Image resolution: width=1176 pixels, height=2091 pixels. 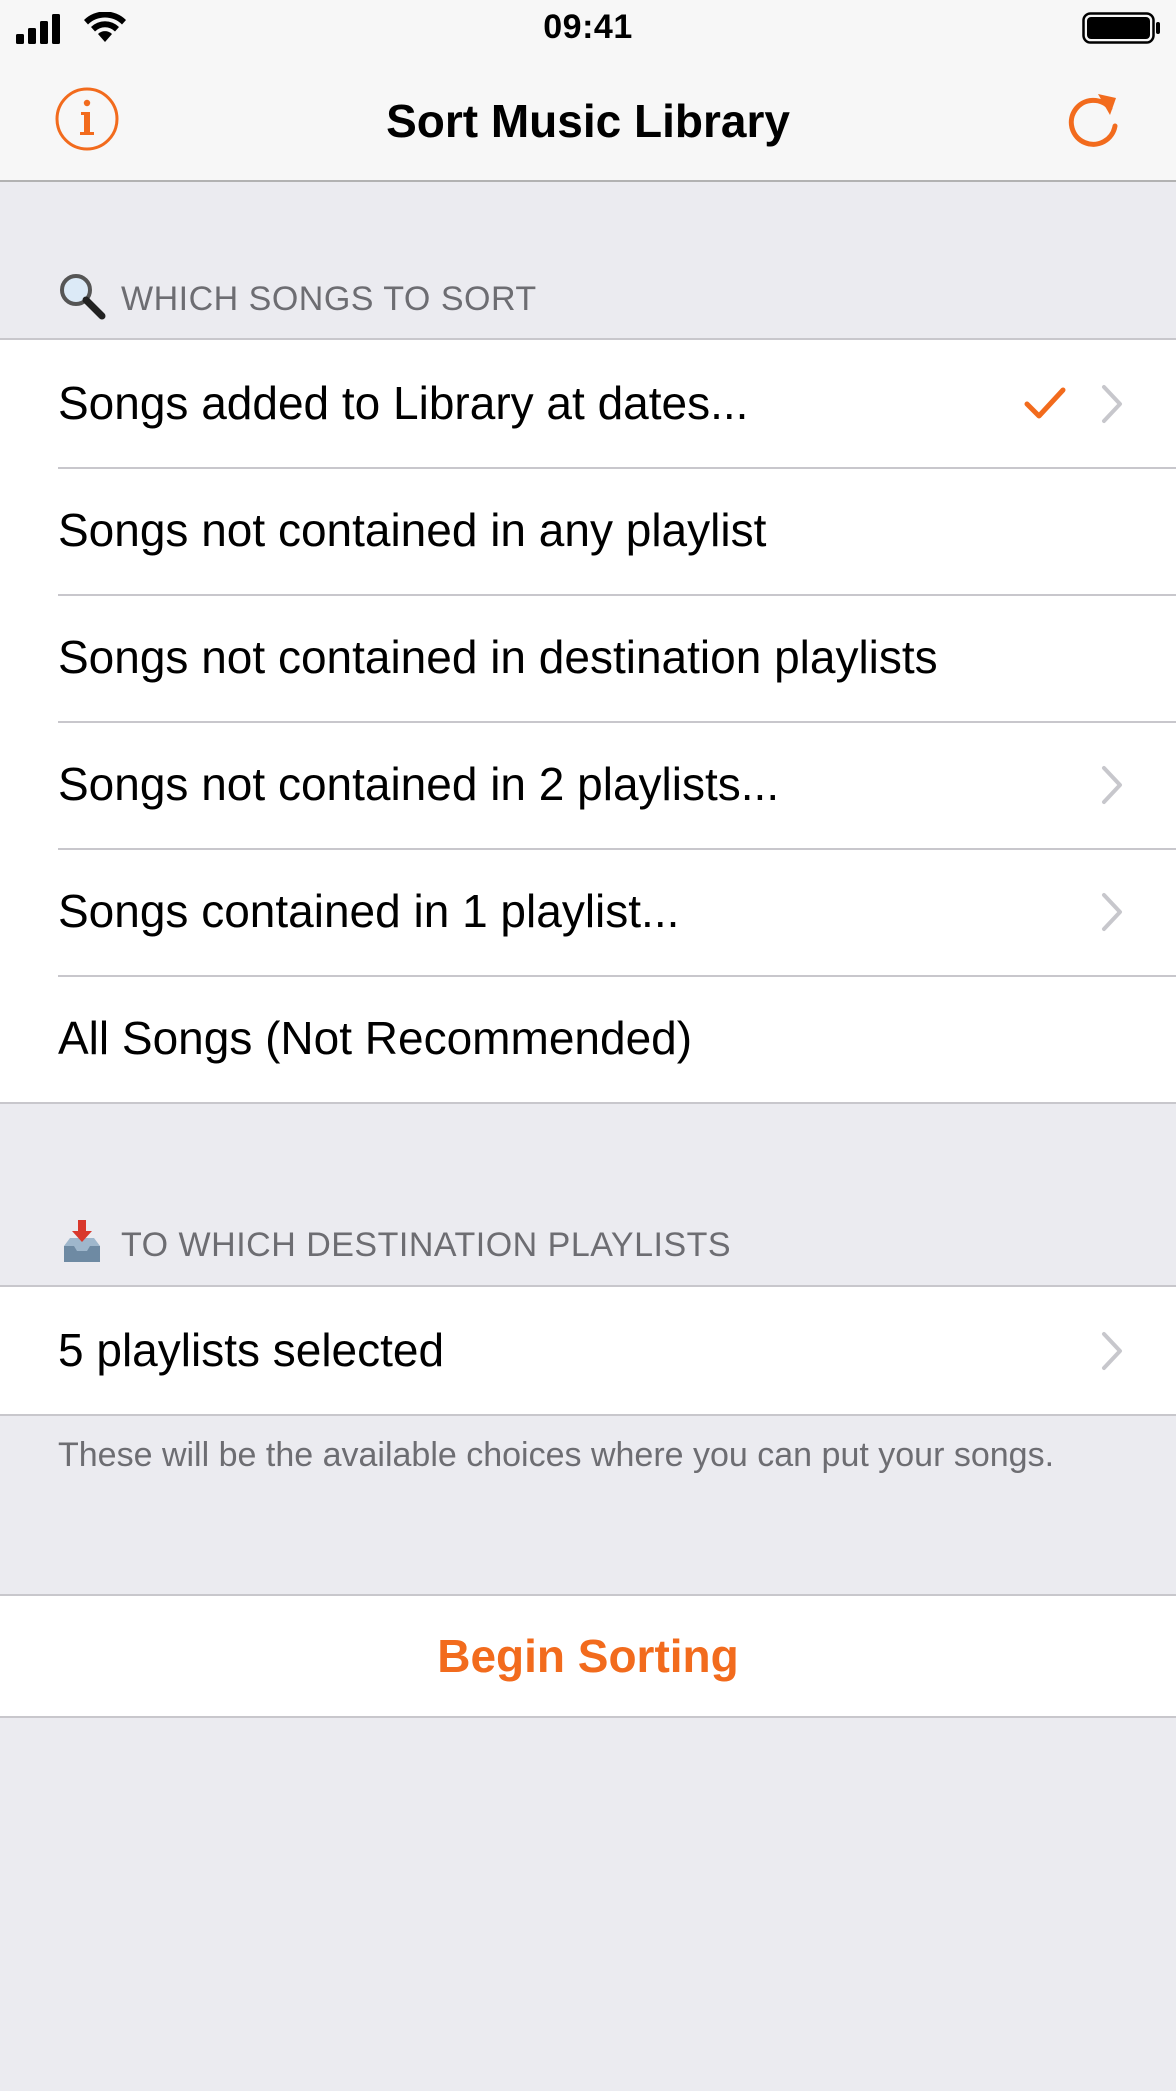 What do you see at coordinates (588, 530) in the screenshot?
I see `songs-option-not-in-any-playlist: Songs not contained in any playlist` at bounding box center [588, 530].